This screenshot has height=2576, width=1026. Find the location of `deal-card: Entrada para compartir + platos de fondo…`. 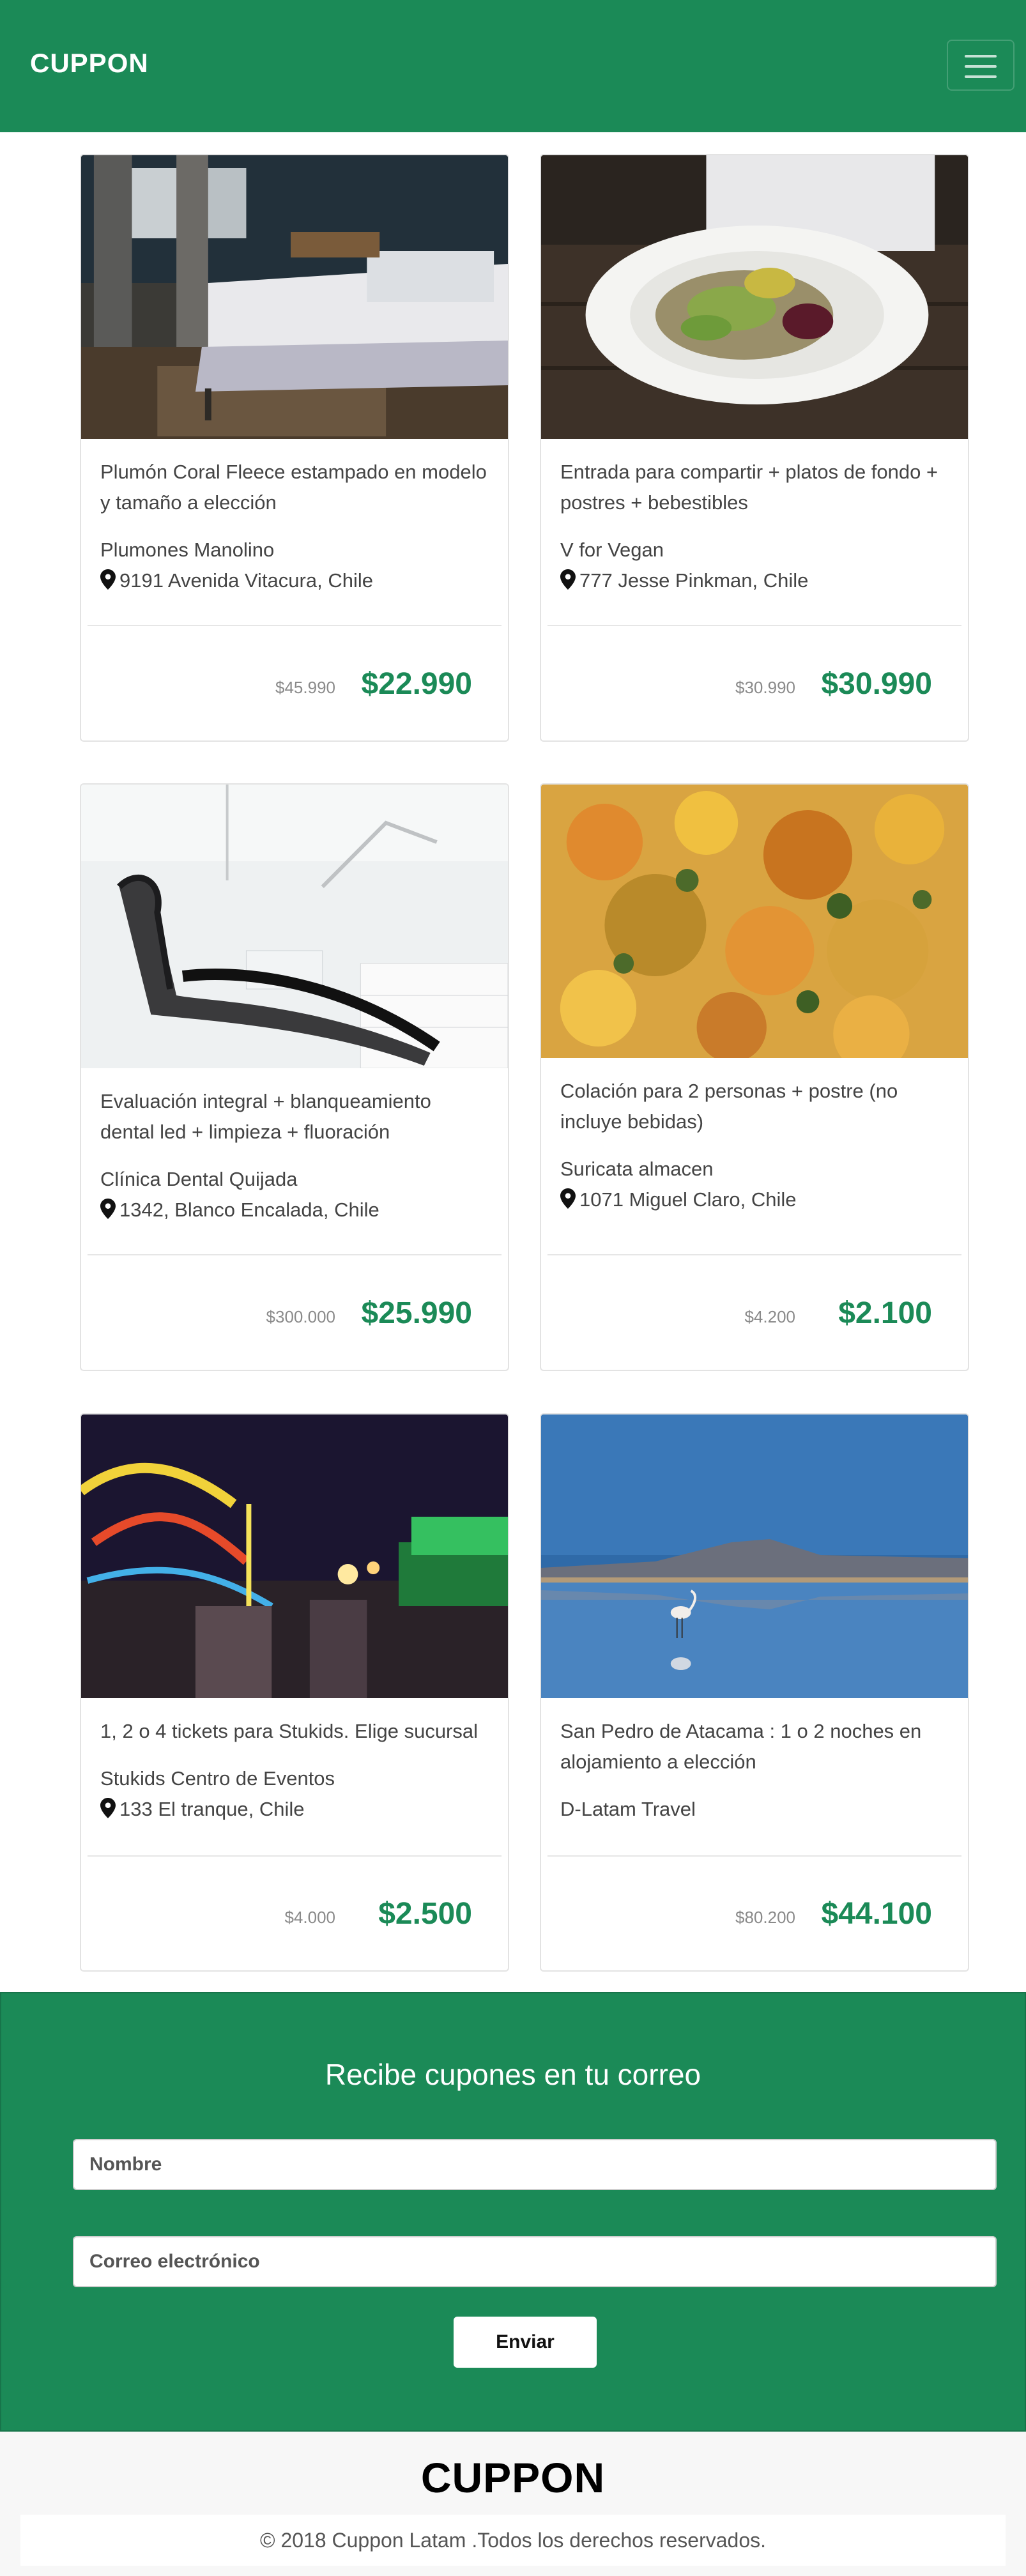

deal-card: Entrada para compartir + platos de fondo… is located at coordinates (755, 448).